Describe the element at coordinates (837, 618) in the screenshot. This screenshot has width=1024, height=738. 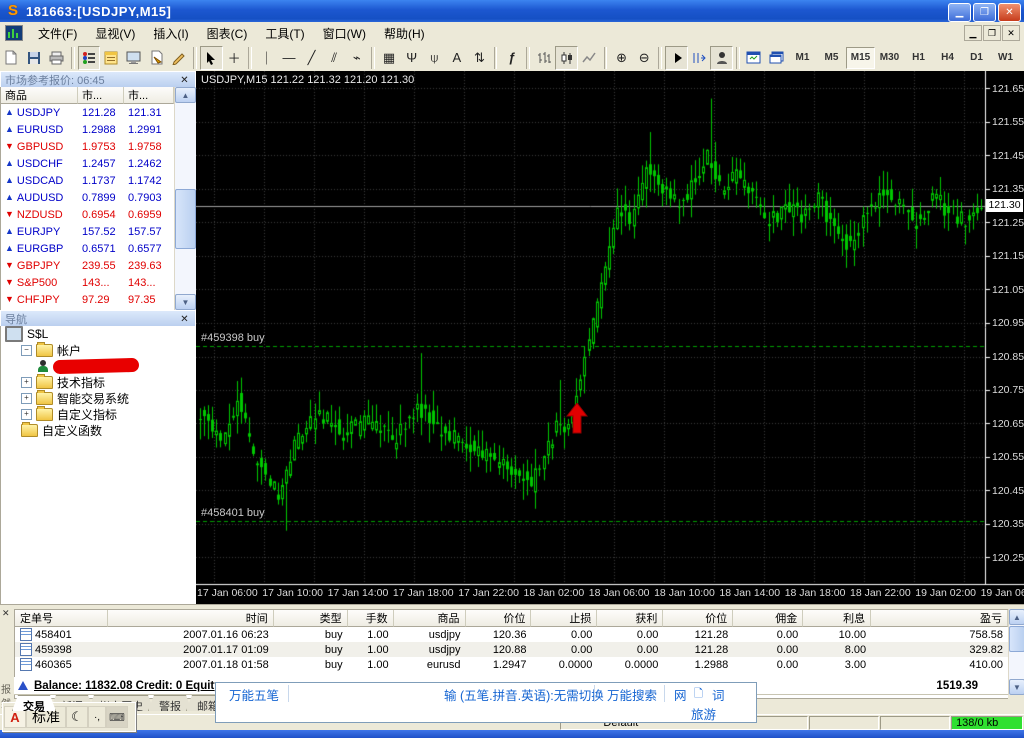
I see `orders-column-header: 利息` at that location.